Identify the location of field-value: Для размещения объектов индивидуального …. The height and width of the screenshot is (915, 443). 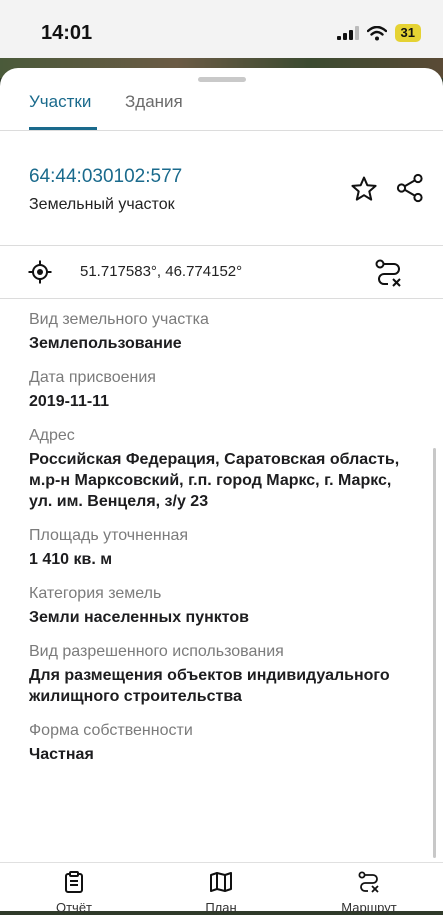
(209, 686).